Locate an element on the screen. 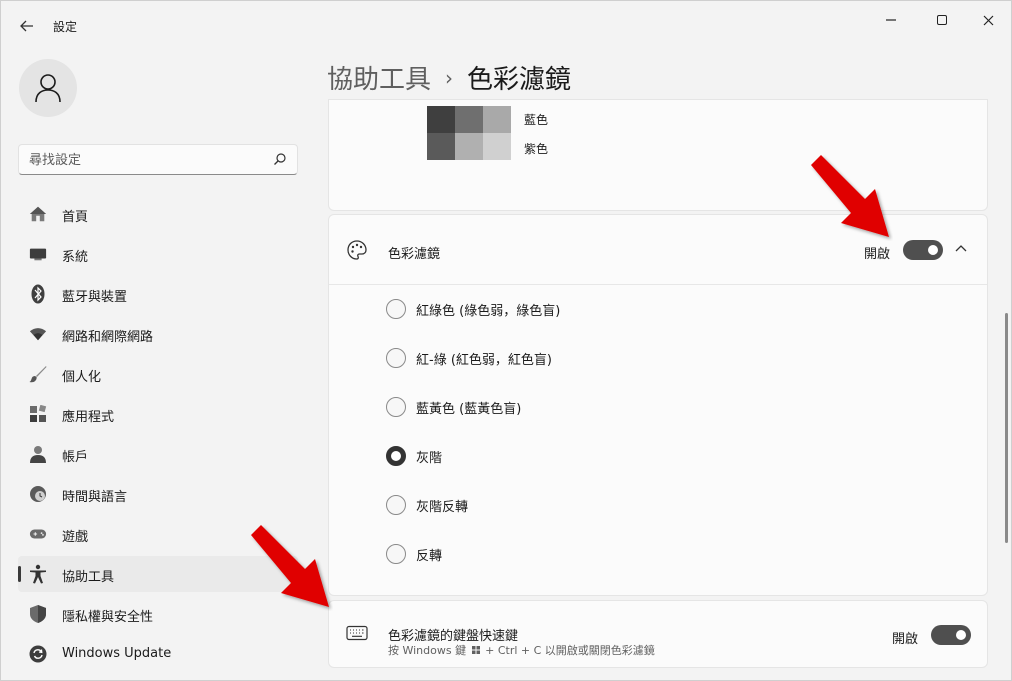 Image resolution: width=1012 pixels, height=681 pixels. back-button is located at coordinates (27, 26).